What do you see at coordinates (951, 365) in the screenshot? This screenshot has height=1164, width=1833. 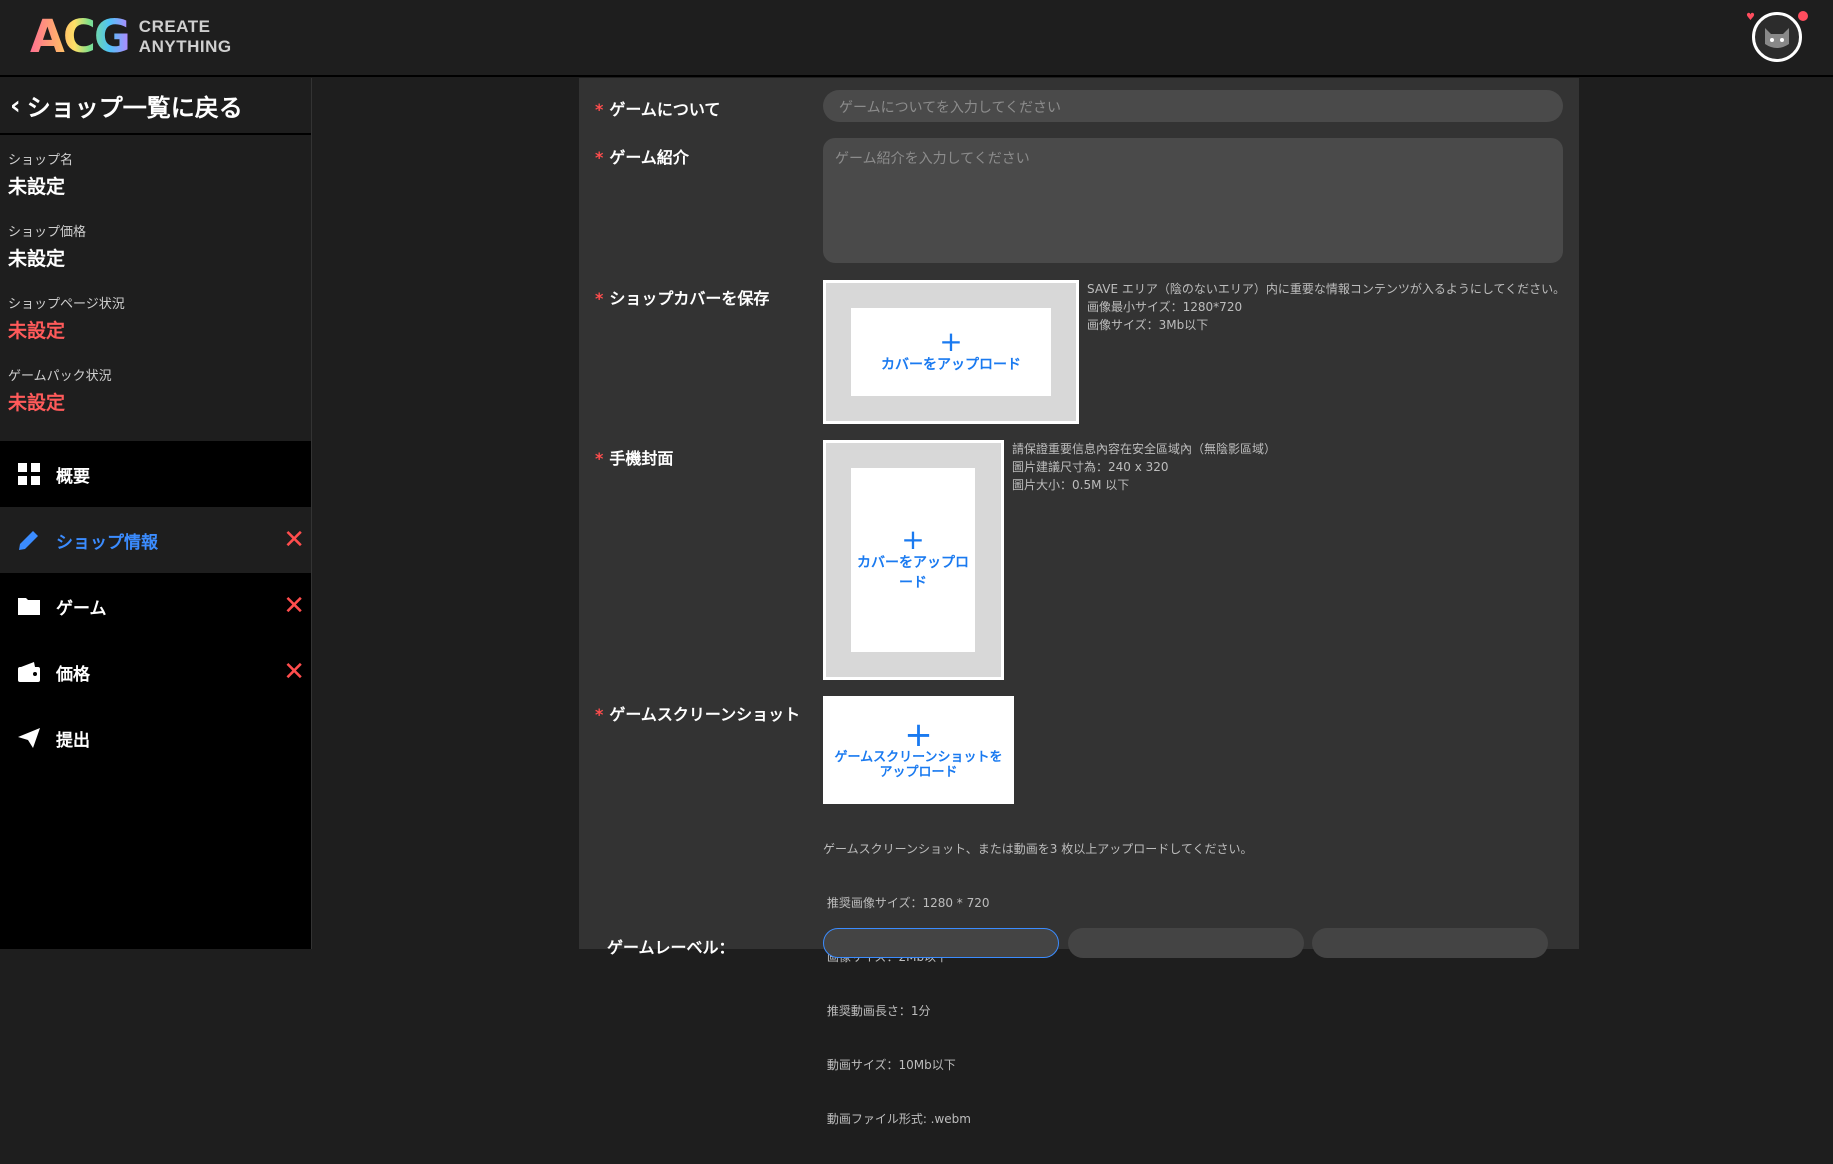 I see `cover-upload-label: カバーをアップロード` at bounding box center [951, 365].